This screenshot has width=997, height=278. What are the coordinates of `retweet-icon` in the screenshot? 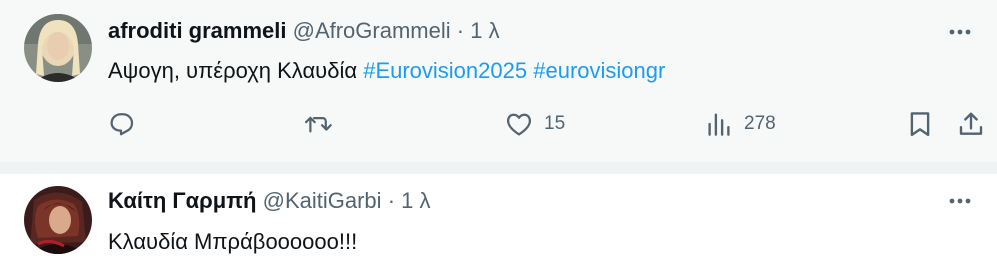 It's located at (318, 124).